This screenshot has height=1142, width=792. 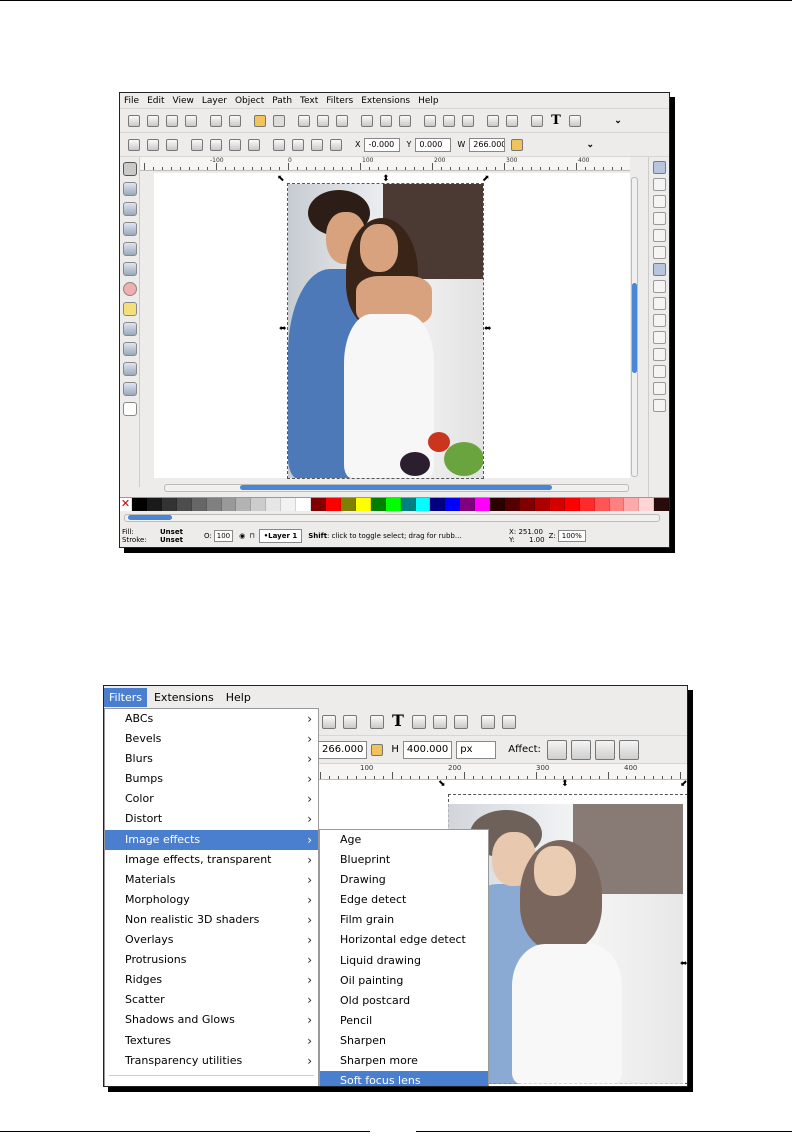 I want to click on scale-handle-left: ⬌, so click(x=283, y=329).